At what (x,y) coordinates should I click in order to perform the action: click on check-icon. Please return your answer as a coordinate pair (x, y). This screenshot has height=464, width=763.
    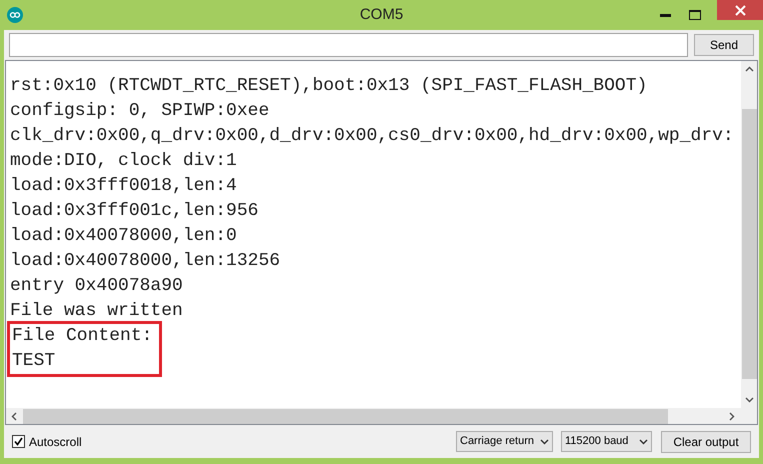
    Looking at the image, I should click on (18, 441).